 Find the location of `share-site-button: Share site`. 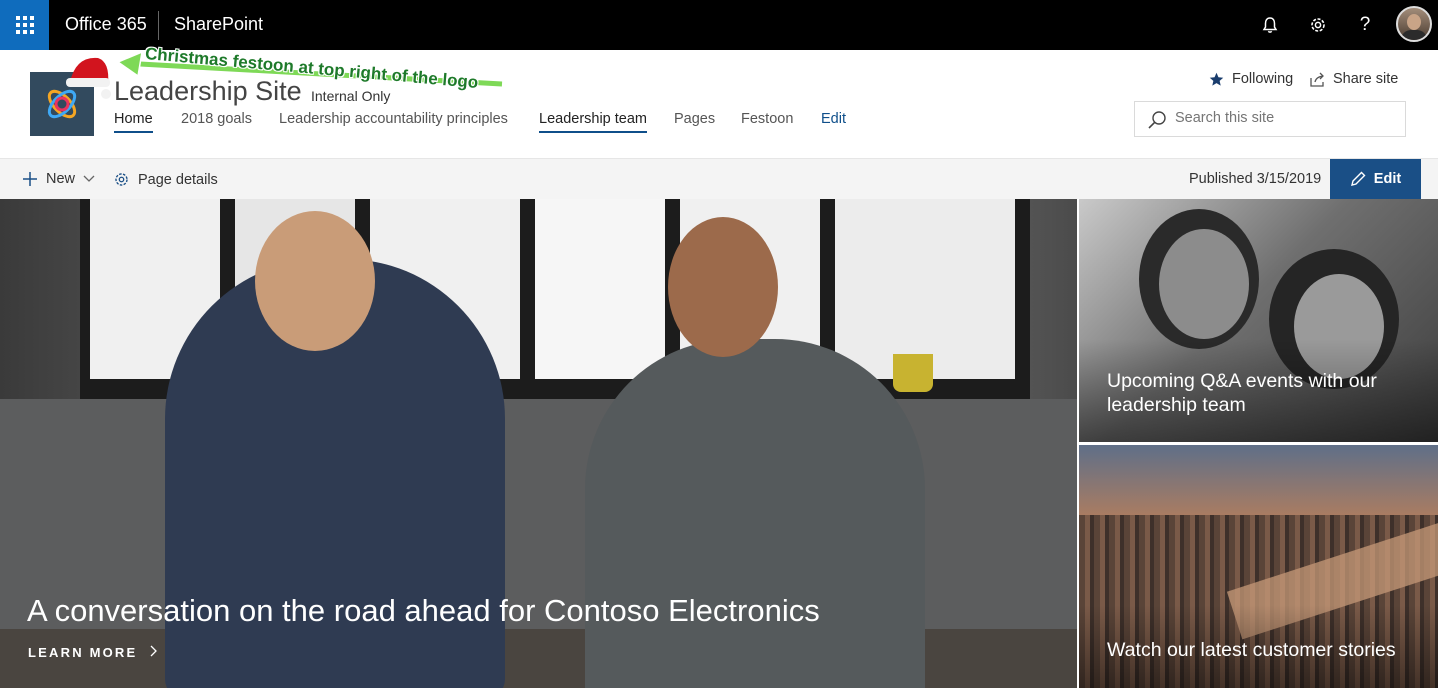

share-site-button: Share site is located at coordinates (1353, 79).